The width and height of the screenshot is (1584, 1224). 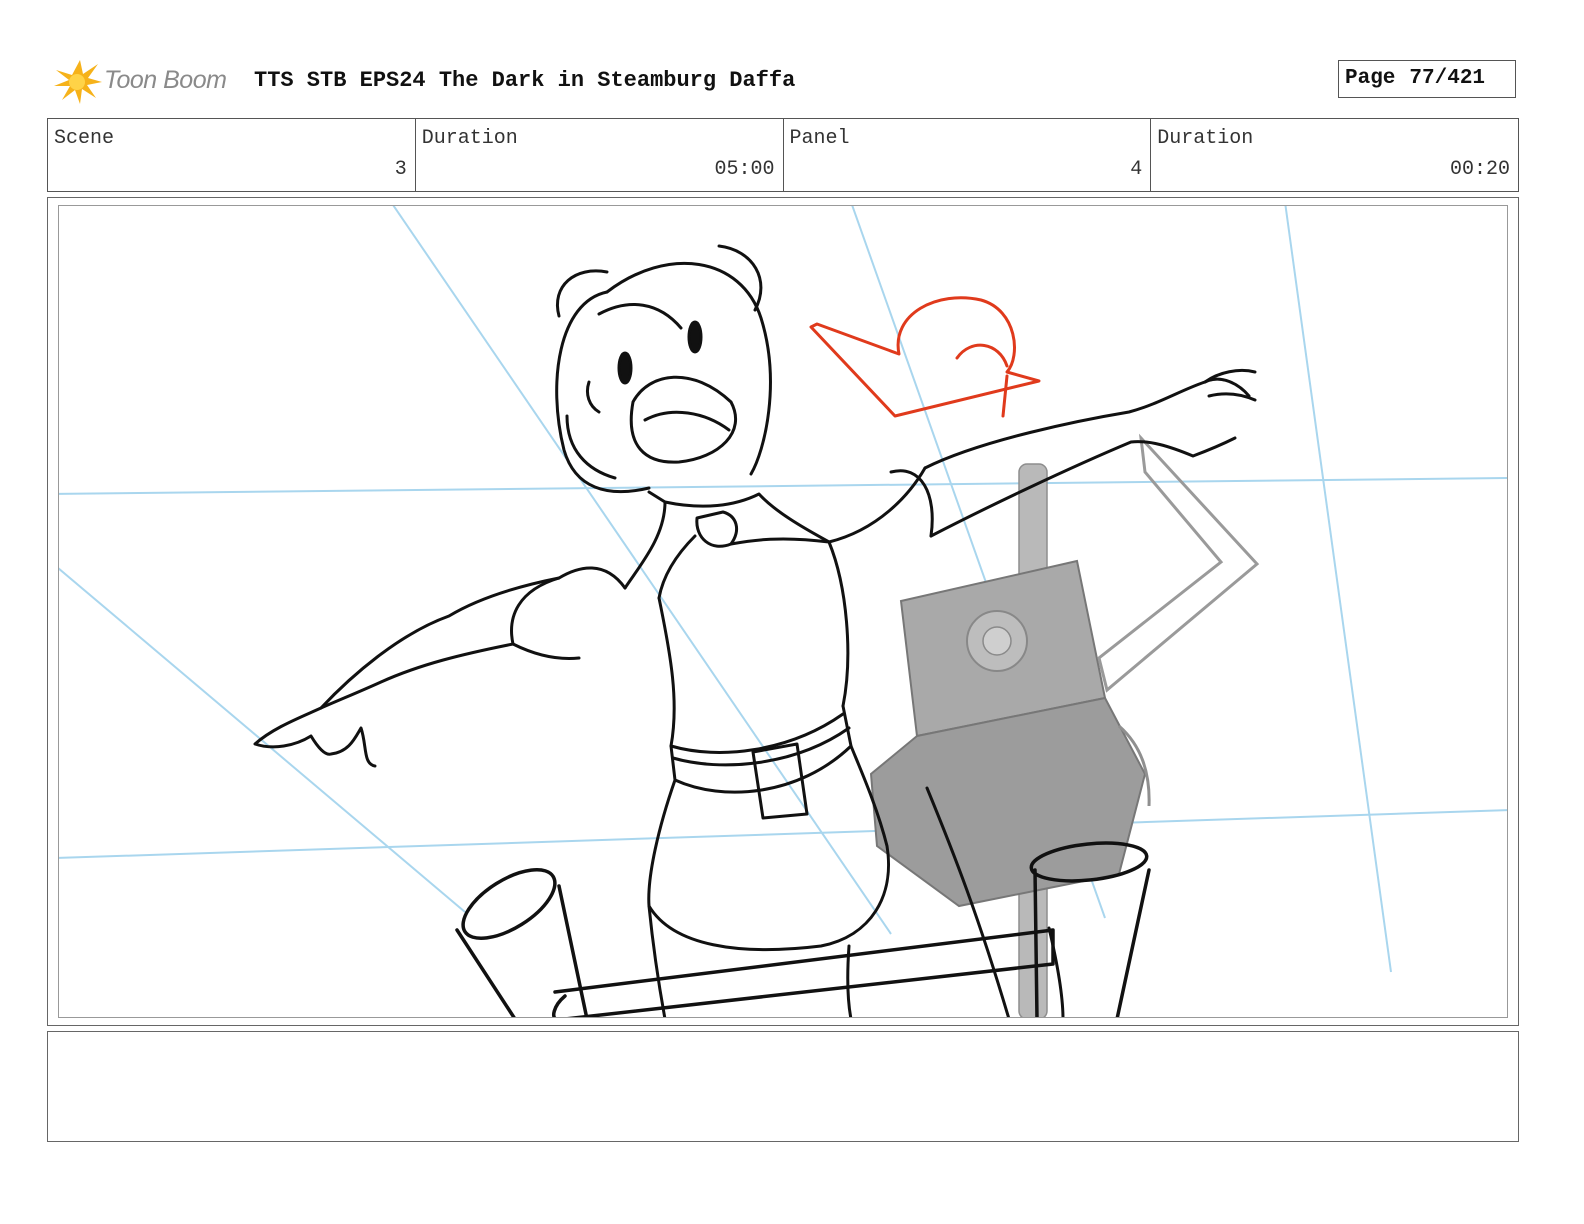 What do you see at coordinates (84, 138) in the screenshot?
I see `scene-label: Scene` at bounding box center [84, 138].